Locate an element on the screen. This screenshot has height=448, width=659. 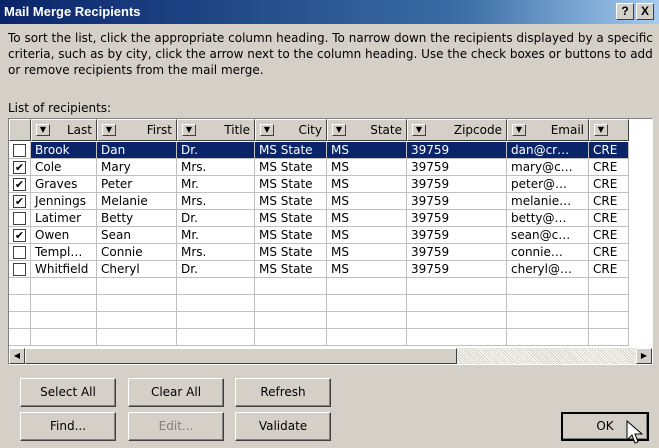
first-cell: Connie is located at coordinates (137, 252).